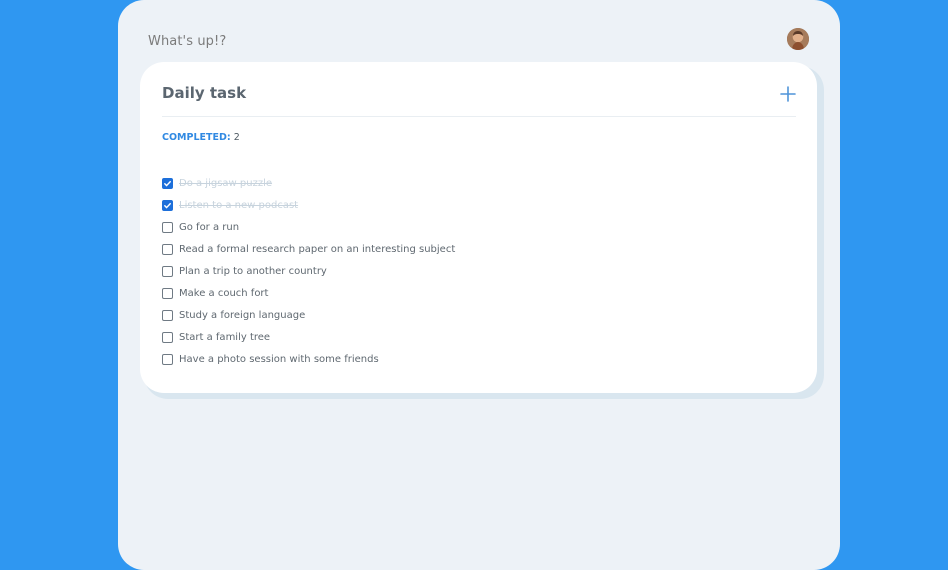 This screenshot has height=570, width=948. Describe the element at coordinates (308, 293) in the screenshot. I see `task-item: Make a couch fort` at that location.